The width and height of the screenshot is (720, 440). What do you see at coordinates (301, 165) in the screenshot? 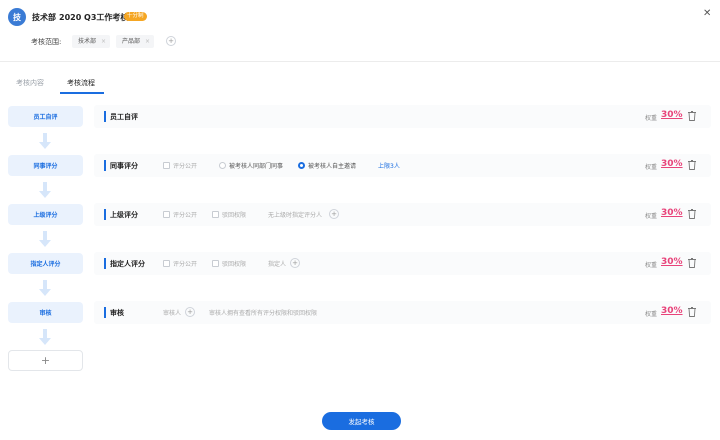
I see `radio-dot-selected` at bounding box center [301, 165].